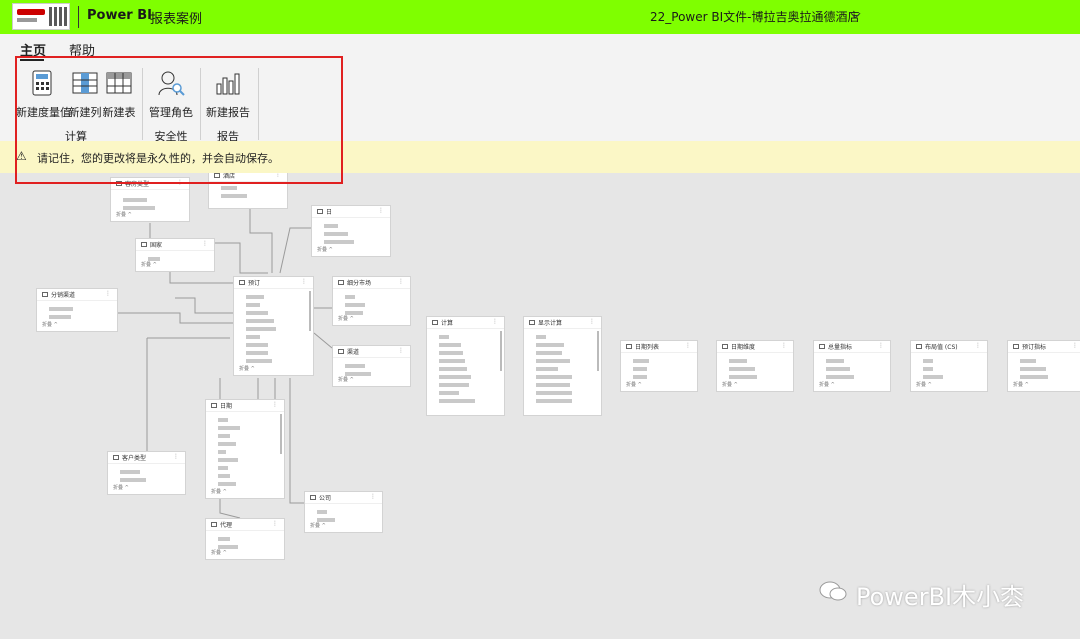 This screenshot has height=639, width=1080. Describe the element at coordinates (273, 326) in the screenshot. I see `table-card: 预订 ⋮ 折叠 ^` at that location.